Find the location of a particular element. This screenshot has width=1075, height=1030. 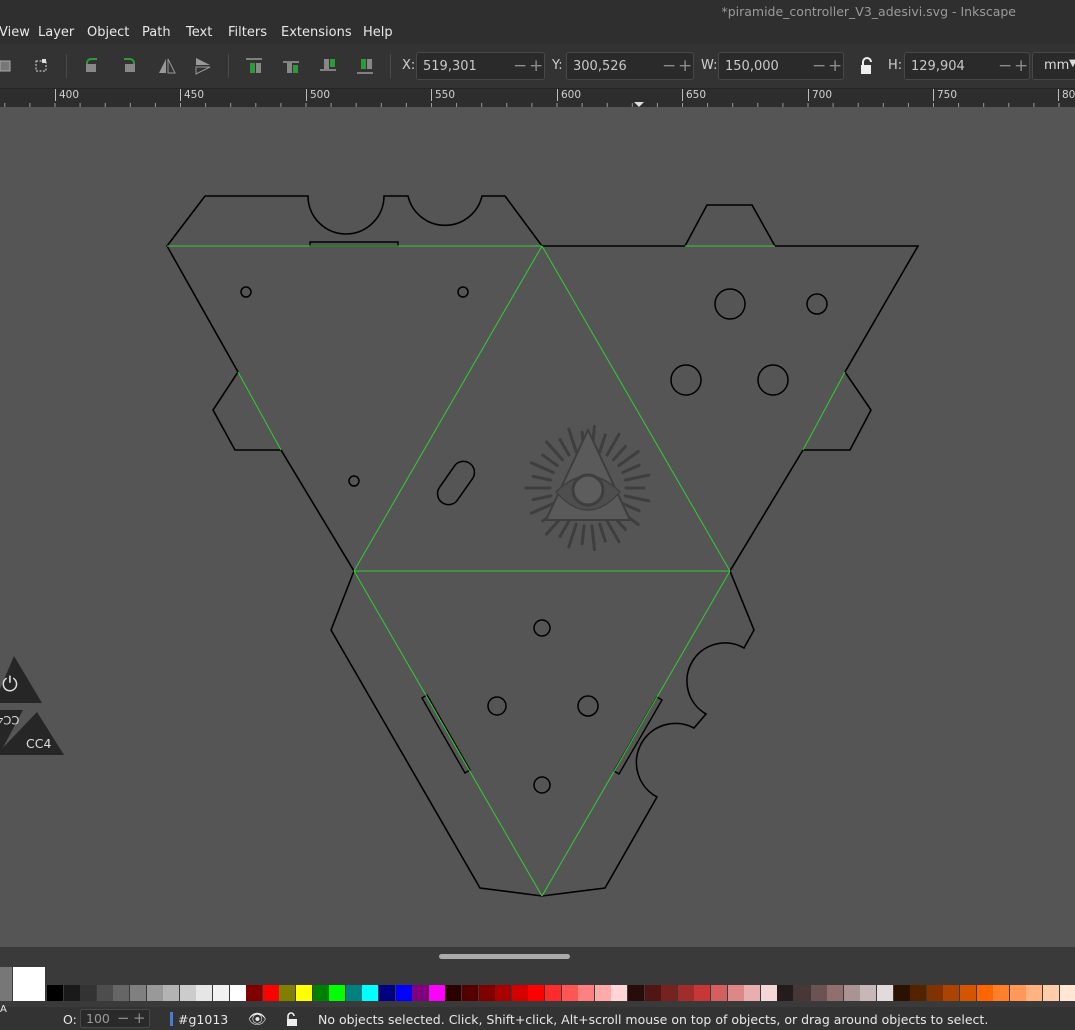

flip-vertical-icon is located at coordinates (203, 66).